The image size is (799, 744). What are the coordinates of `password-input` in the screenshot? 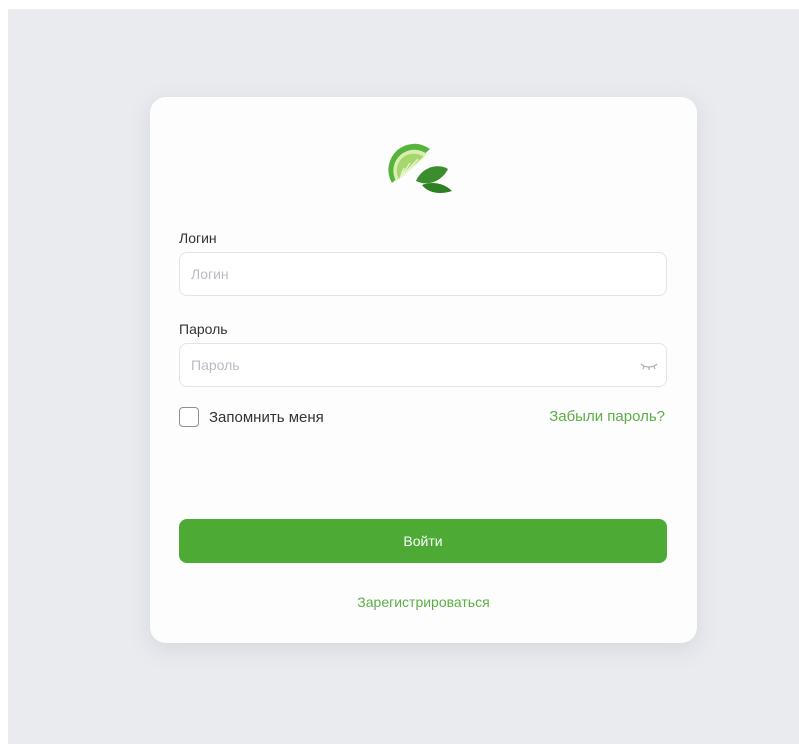 It's located at (423, 365).